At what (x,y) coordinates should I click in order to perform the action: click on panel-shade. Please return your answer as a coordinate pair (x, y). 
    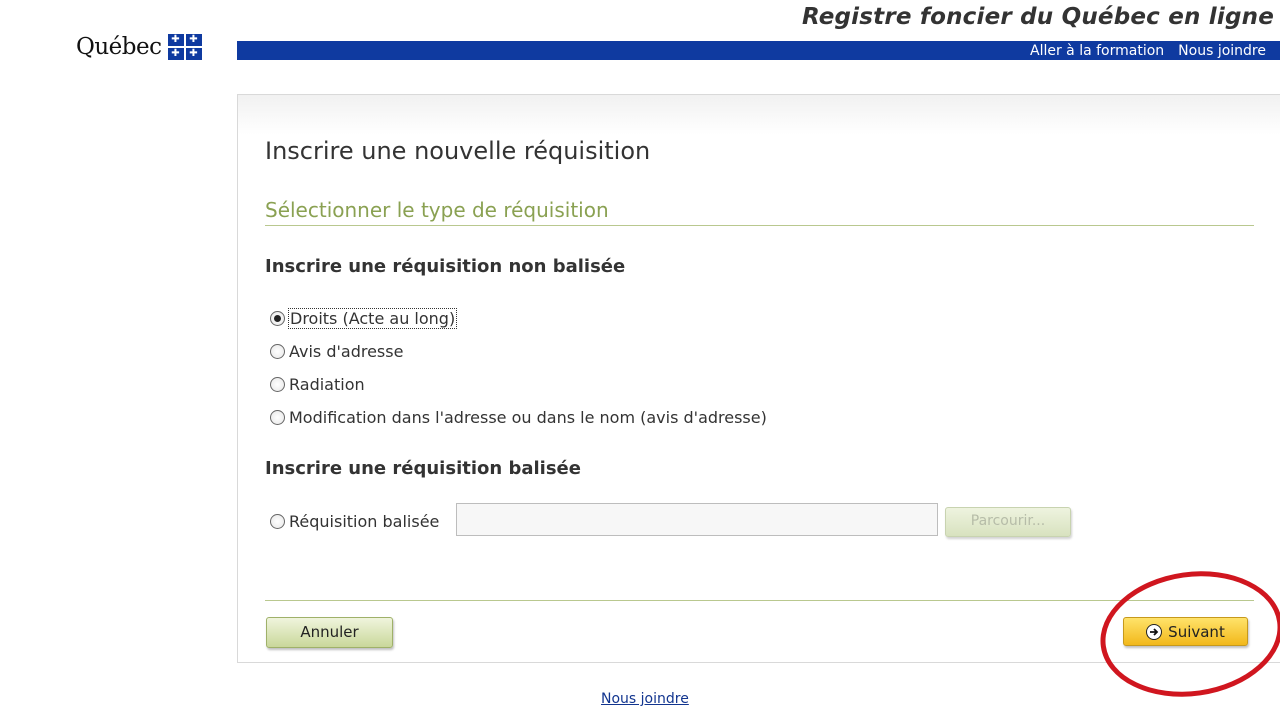
    Looking at the image, I should click on (759, 115).